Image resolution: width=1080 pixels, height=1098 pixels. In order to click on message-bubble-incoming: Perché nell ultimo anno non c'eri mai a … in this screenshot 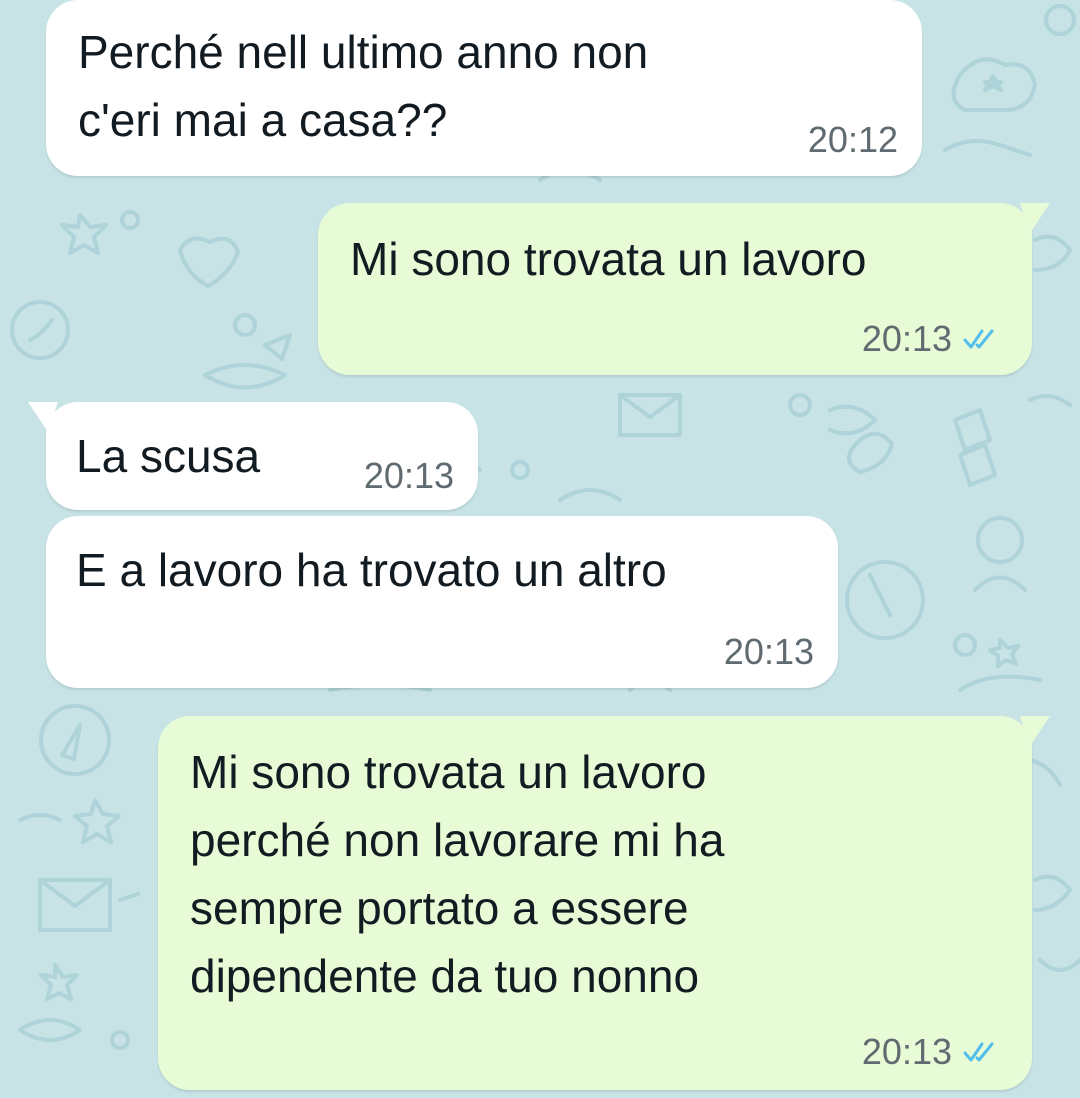, I will do `click(484, 88)`.